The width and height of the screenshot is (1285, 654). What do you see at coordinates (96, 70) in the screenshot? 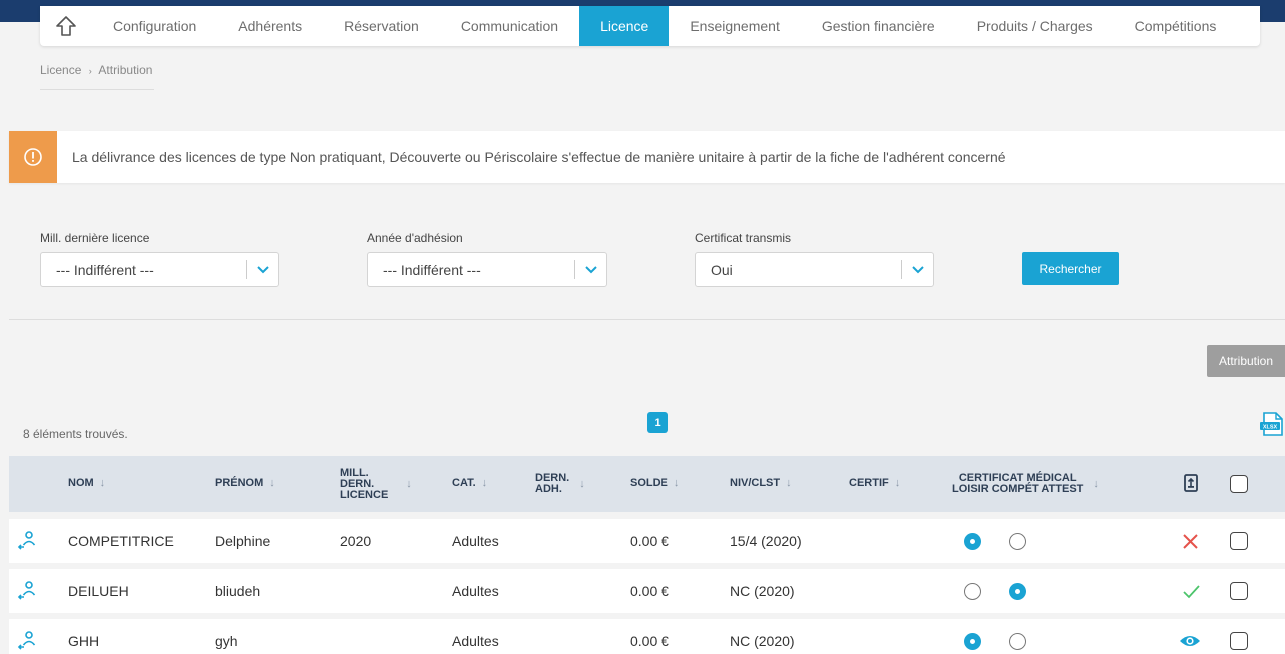
I see `breadcrumb: Licence › Attribution` at bounding box center [96, 70].